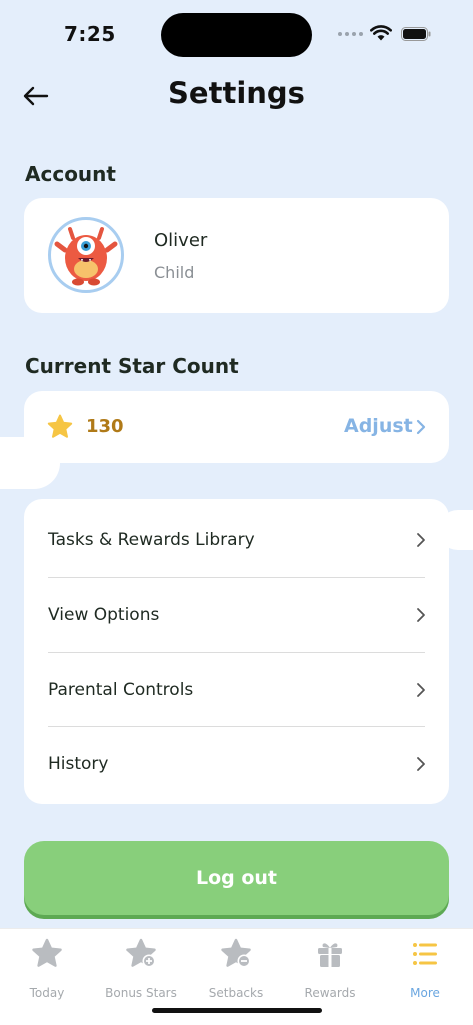  I want to click on status-time: 7:25, so click(90, 34).